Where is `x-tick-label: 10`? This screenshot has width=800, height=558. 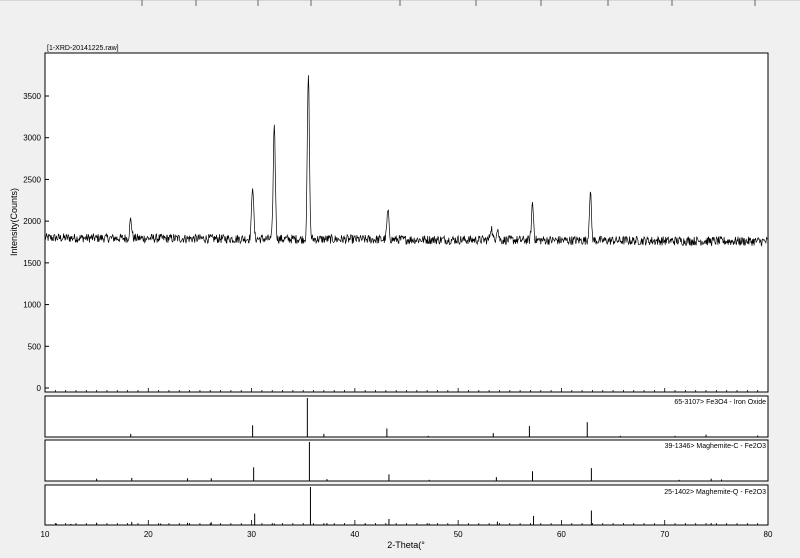
x-tick-label: 10 is located at coordinates (45, 534).